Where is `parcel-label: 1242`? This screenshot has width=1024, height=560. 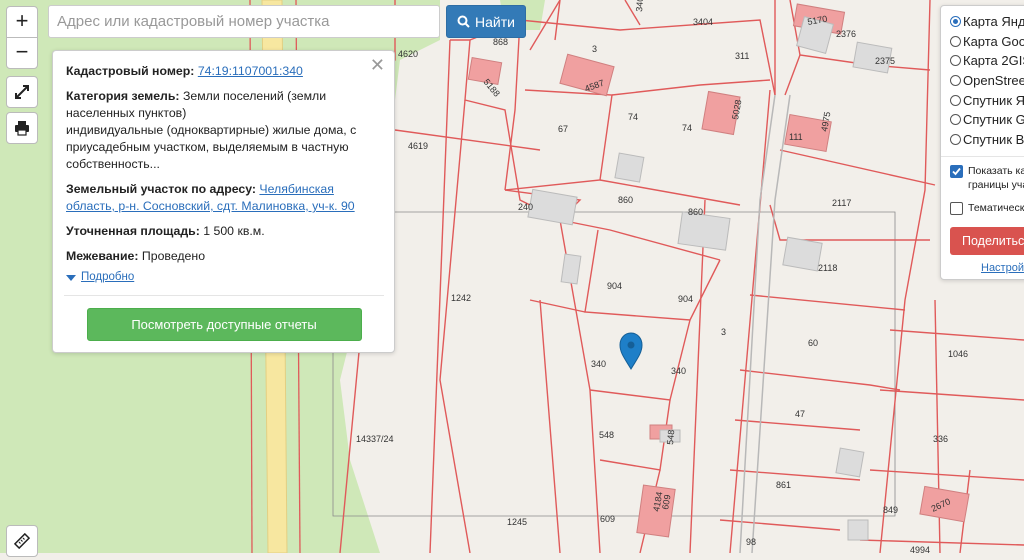 parcel-label: 1242 is located at coordinates (461, 298).